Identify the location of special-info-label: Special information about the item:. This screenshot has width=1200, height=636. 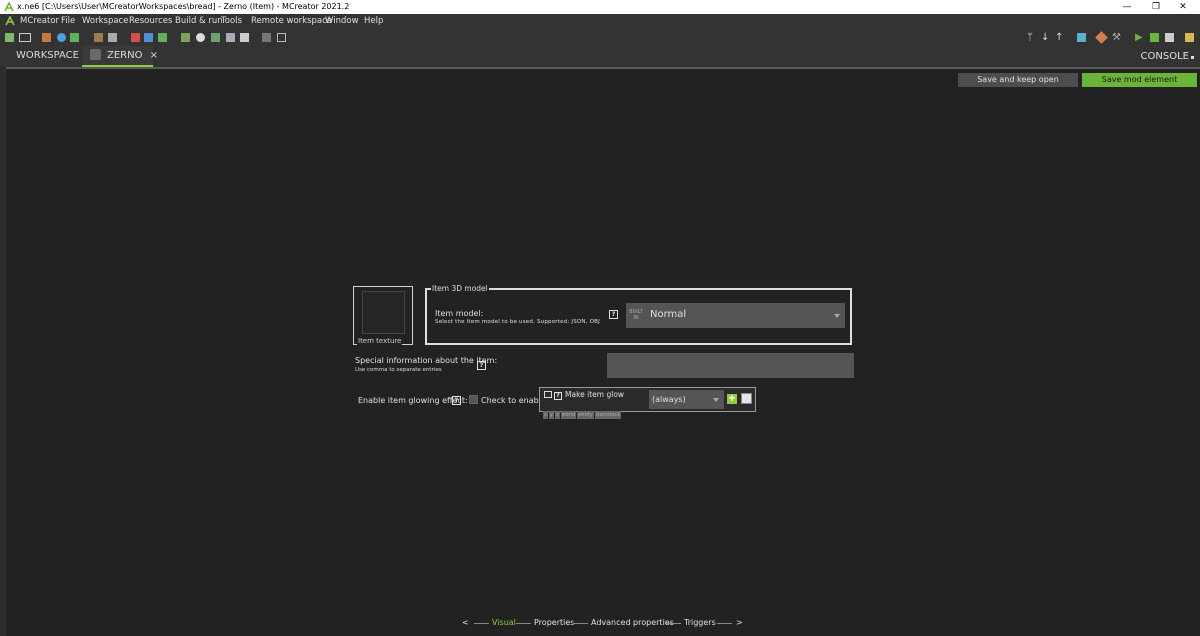
(426, 360).